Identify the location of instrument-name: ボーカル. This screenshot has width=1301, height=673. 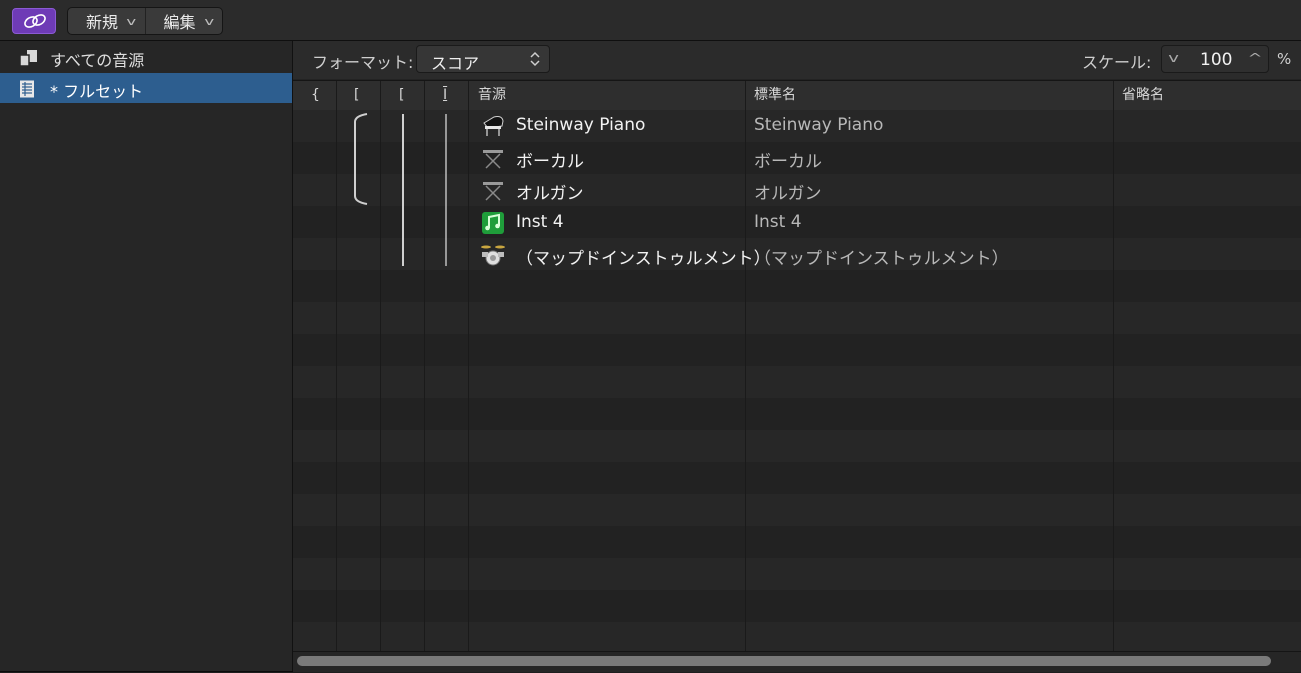
(550, 162).